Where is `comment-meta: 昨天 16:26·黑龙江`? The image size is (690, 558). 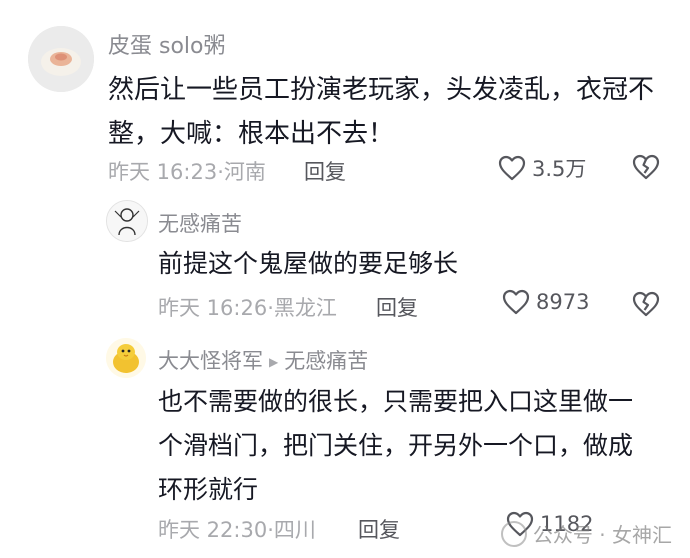 comment-meta: 昨天 16:26·黑龙江 is located at coordinates (247, 307).